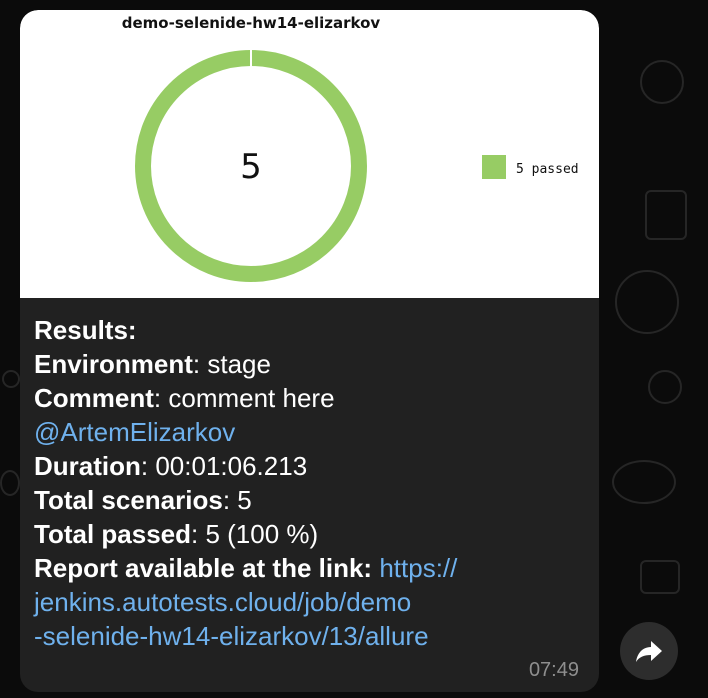  Describe the element at coordinates (143, 500) in the screenshot. I see `total-scenarios-line: Total scenarios: 5` at that location.